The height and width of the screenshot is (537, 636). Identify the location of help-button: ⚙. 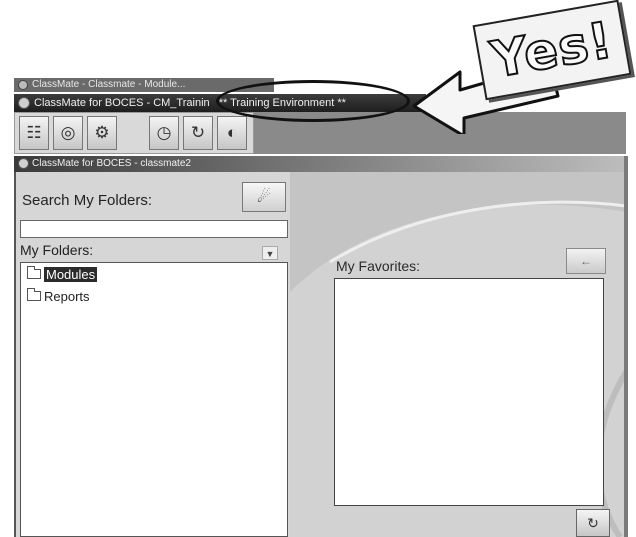
(102, 133).